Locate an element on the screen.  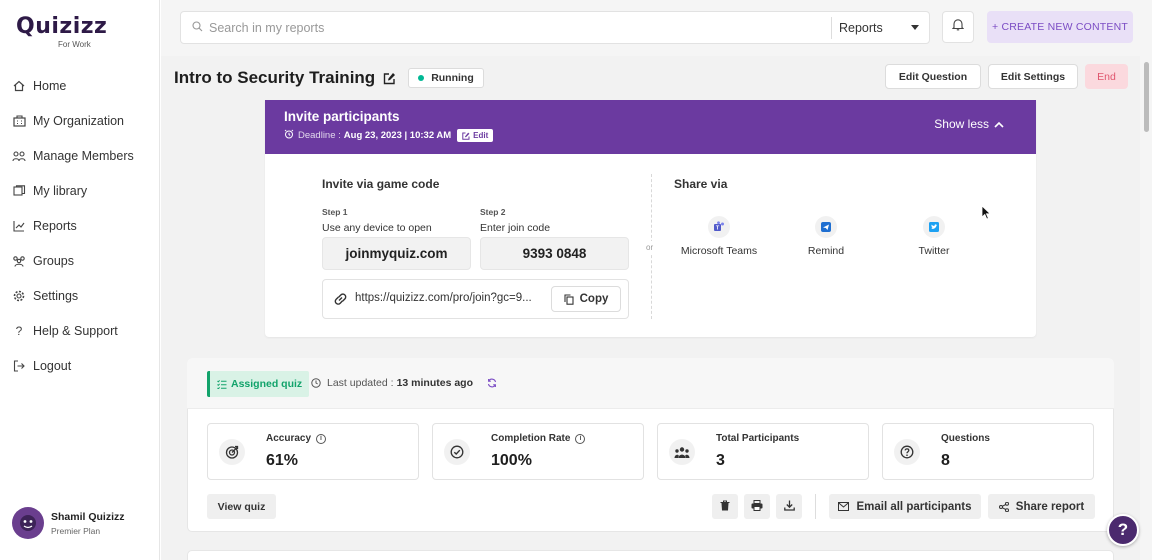
sidebar-item-my-organization: My Organization is located at coordinates (80, 120).